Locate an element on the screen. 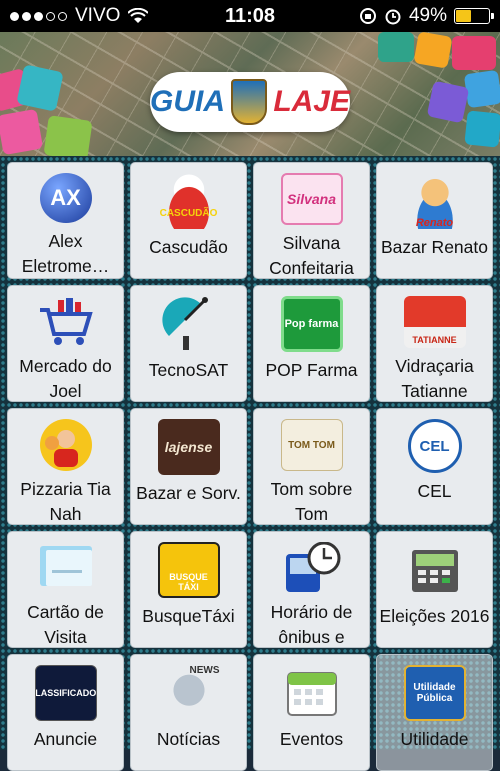  grid-item-pizzaria-tia-nah: Pizzaria Tia Nah is located at coordinates (65, 466).